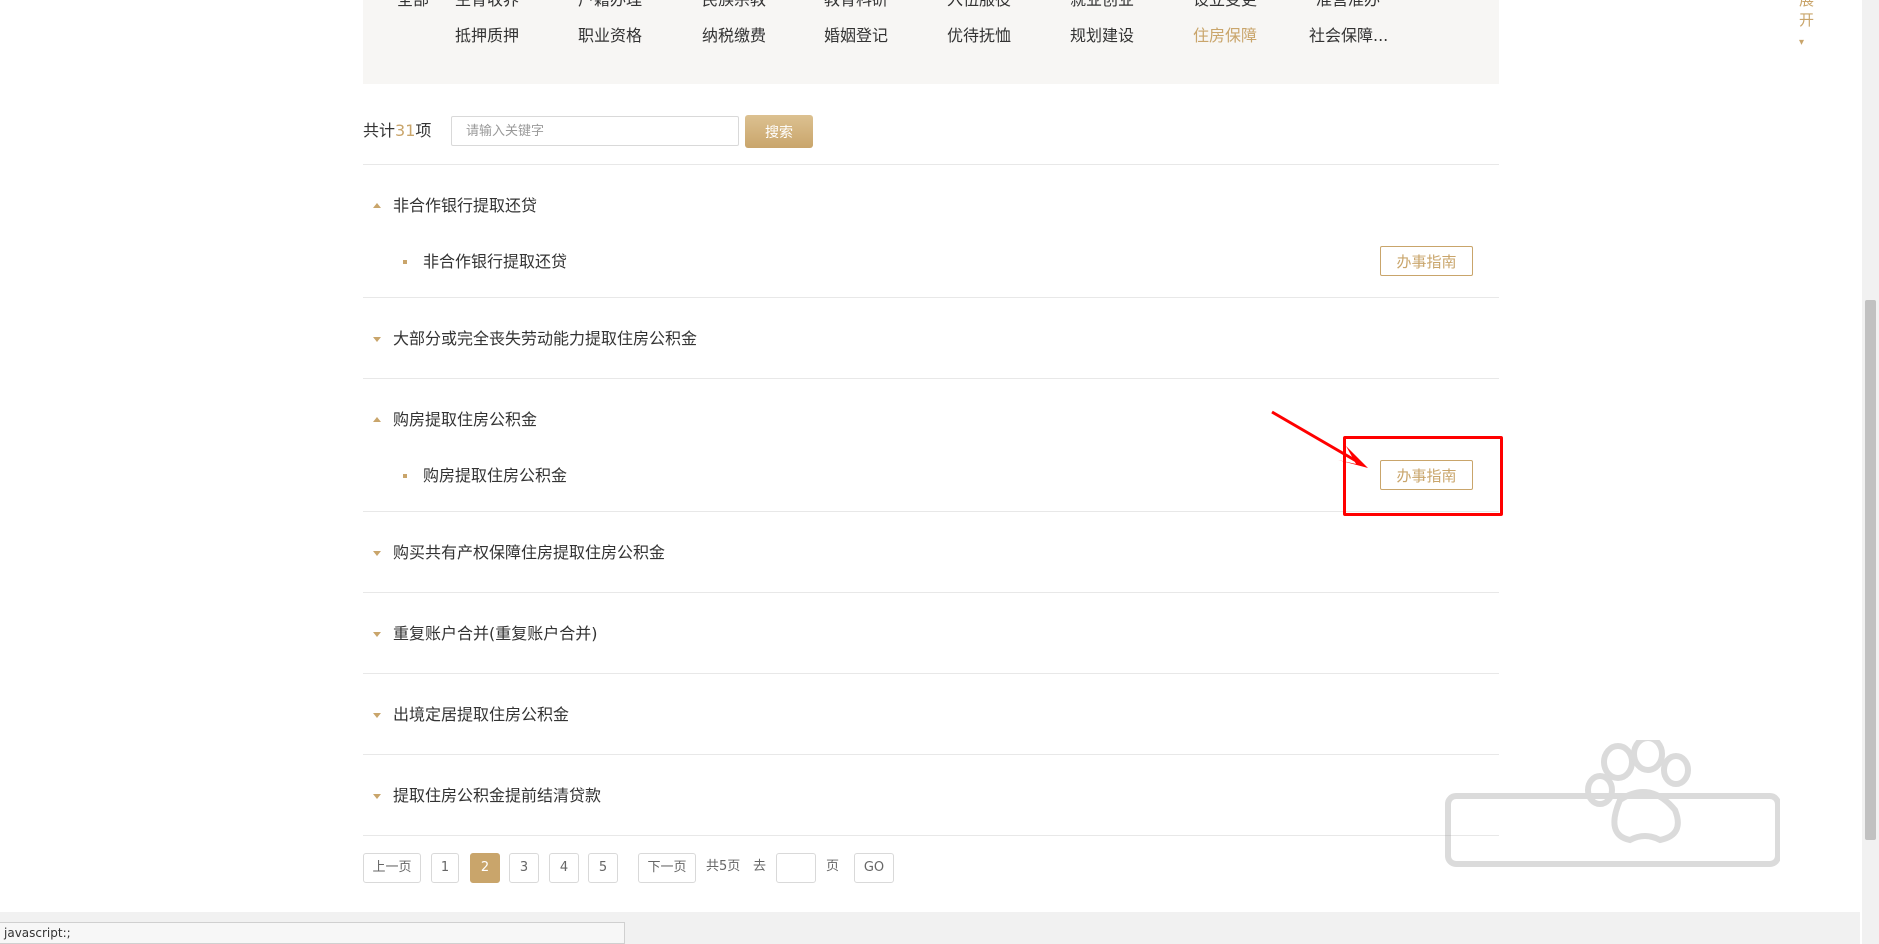 The height and width of the screenshot is (944, 1879). I want to click on next-page-button: 下一页, so click(667, 868).